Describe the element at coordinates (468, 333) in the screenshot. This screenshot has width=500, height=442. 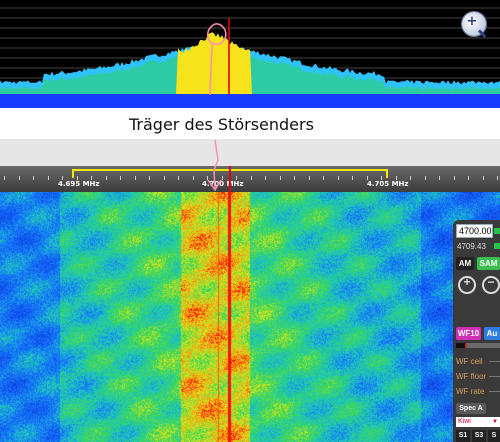
I see `wf-mode-button: WF10` at that location.